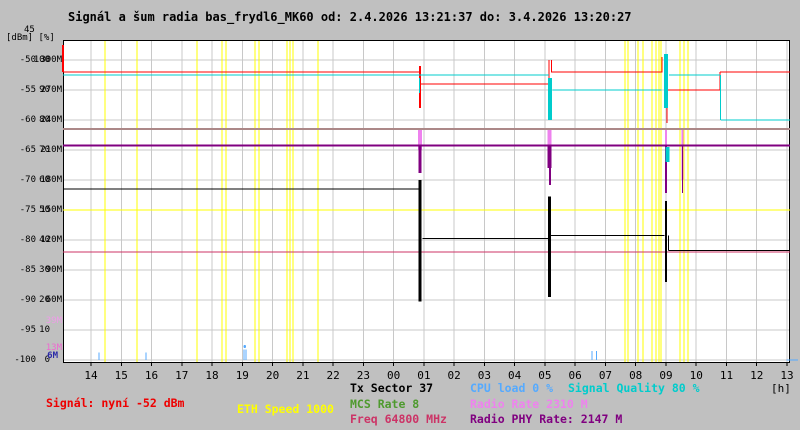  I want to click on x-axis-tick-label: 20, so click(272, 375).